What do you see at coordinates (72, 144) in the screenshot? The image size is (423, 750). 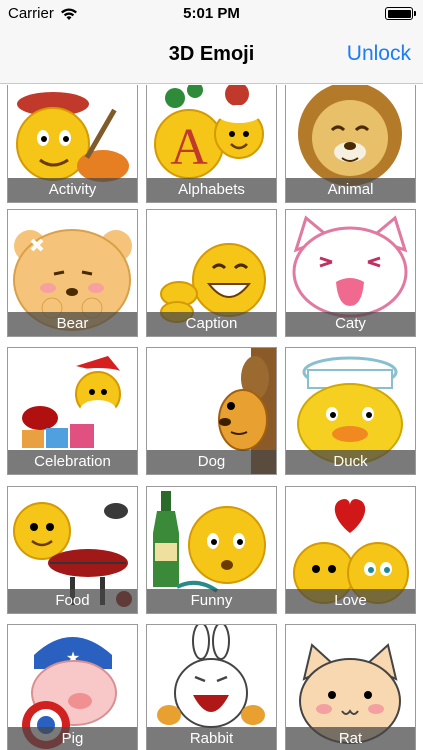 I see `category-tile-activity: Activity` at bounding box center [72, 144].